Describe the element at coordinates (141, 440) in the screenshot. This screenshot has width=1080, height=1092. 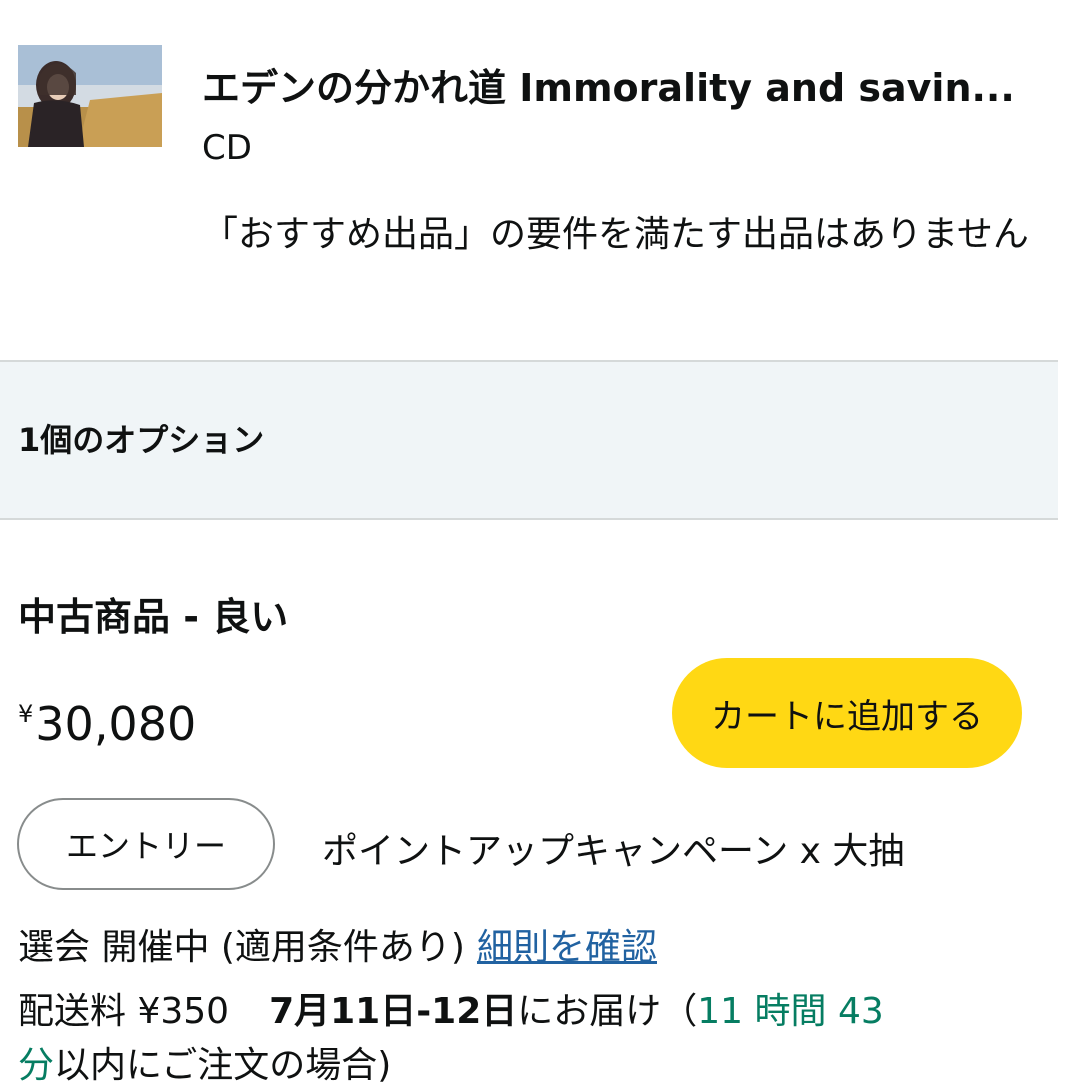
I see `options-count-title: 1個のオプション` at that location.